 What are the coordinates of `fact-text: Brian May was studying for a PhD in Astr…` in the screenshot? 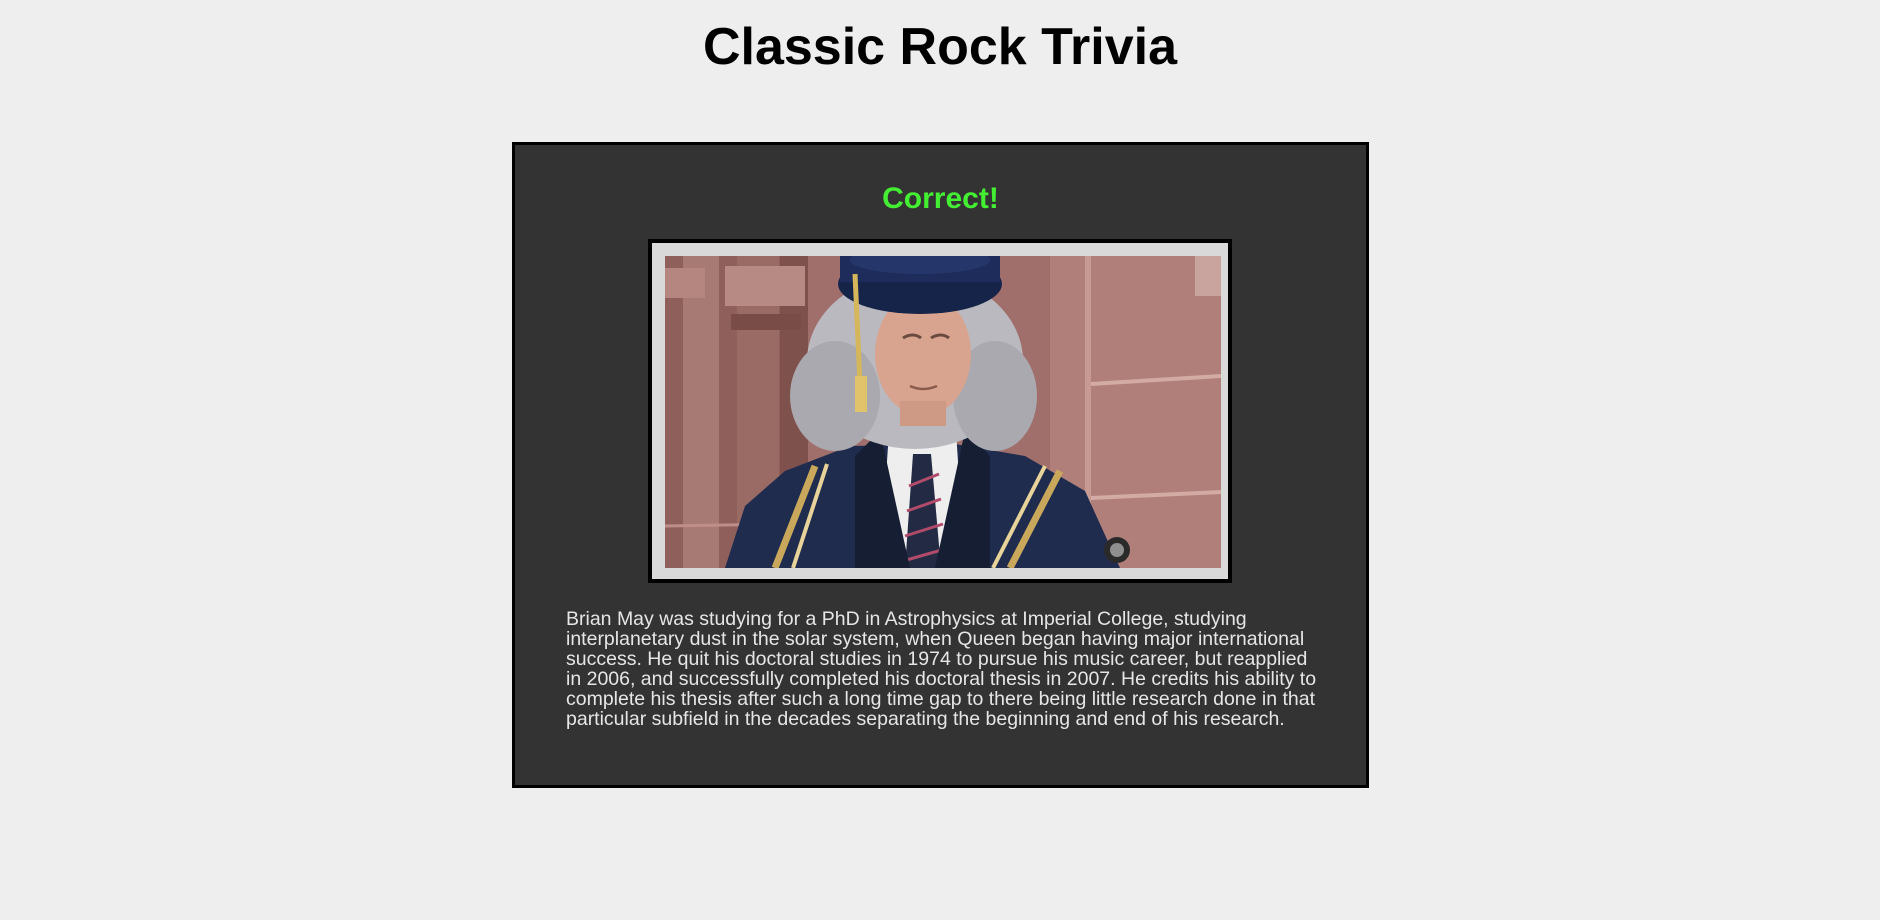 It's located at (941, 669).